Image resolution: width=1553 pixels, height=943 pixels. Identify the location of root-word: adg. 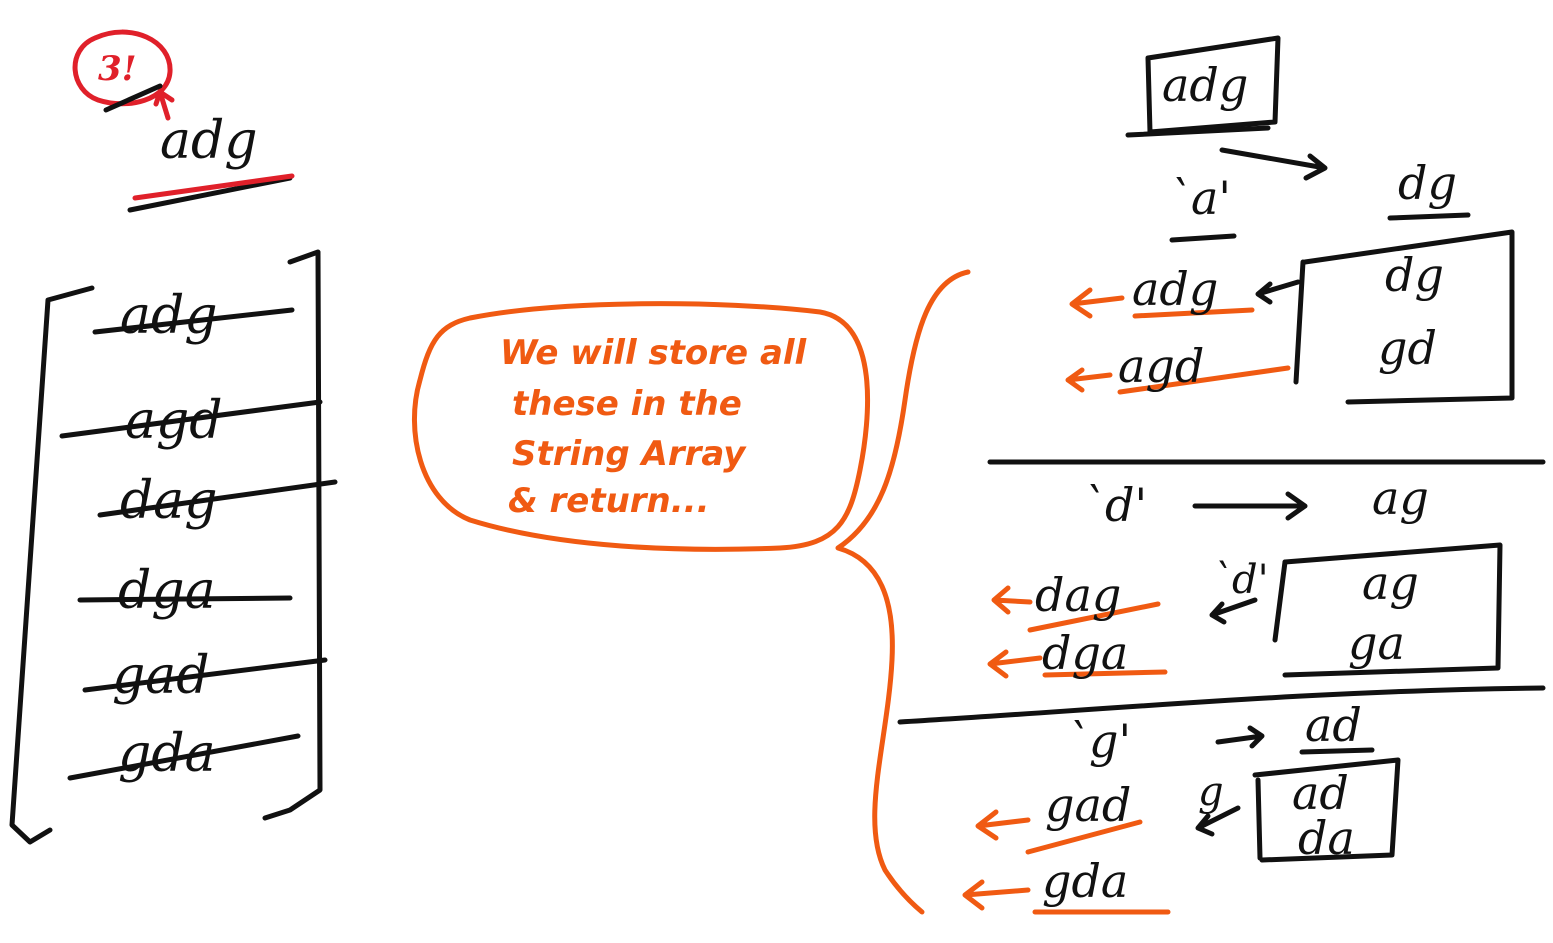
(1205, 85).